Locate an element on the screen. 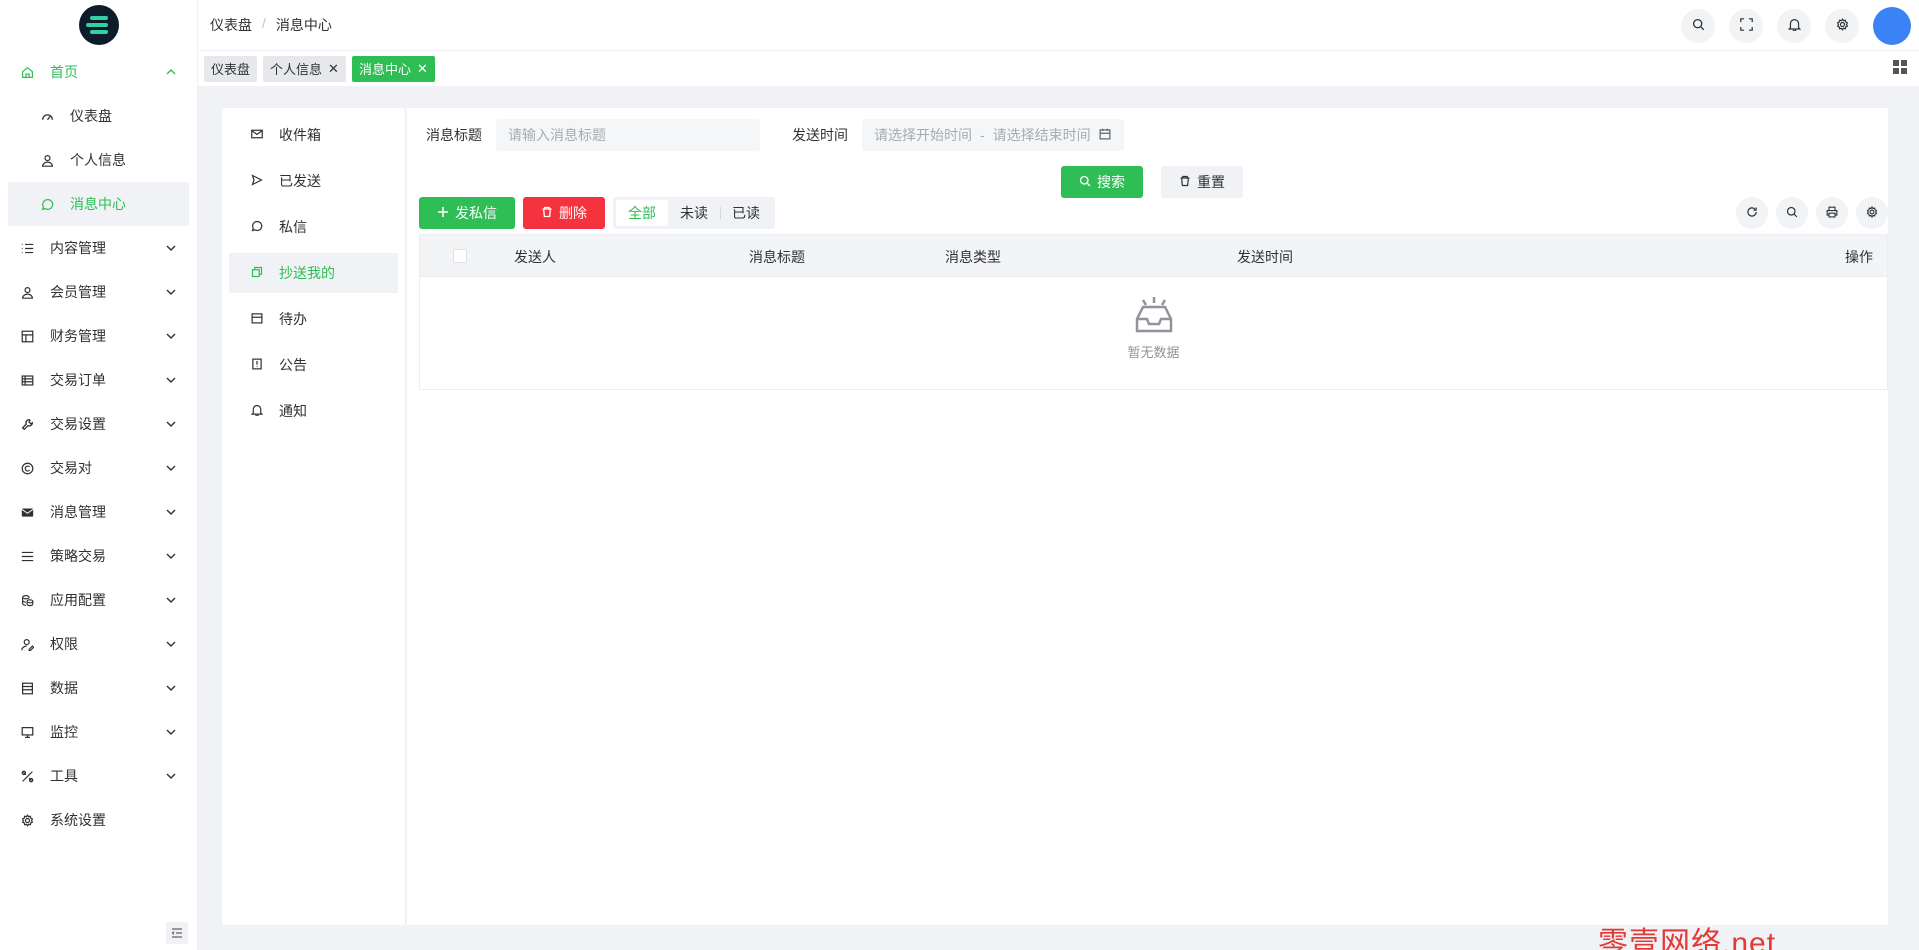 The height and width of the screenshot is (950, 1919). menu-item-strategy-trading: 策略交易 is located at coordinates (98, 556).